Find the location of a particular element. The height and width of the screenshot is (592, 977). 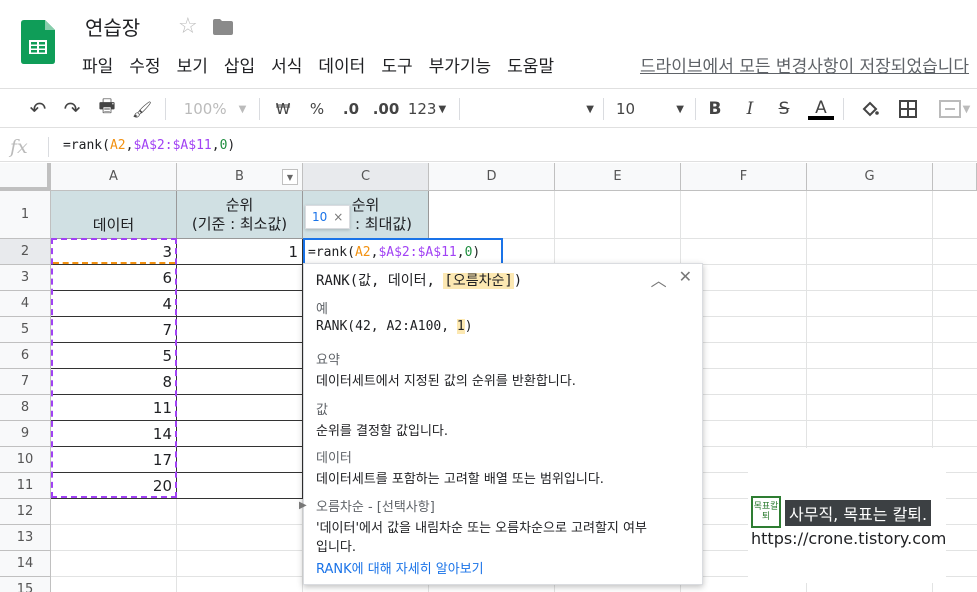

font-family-select: ▼ is located at coordinates (532, 109).